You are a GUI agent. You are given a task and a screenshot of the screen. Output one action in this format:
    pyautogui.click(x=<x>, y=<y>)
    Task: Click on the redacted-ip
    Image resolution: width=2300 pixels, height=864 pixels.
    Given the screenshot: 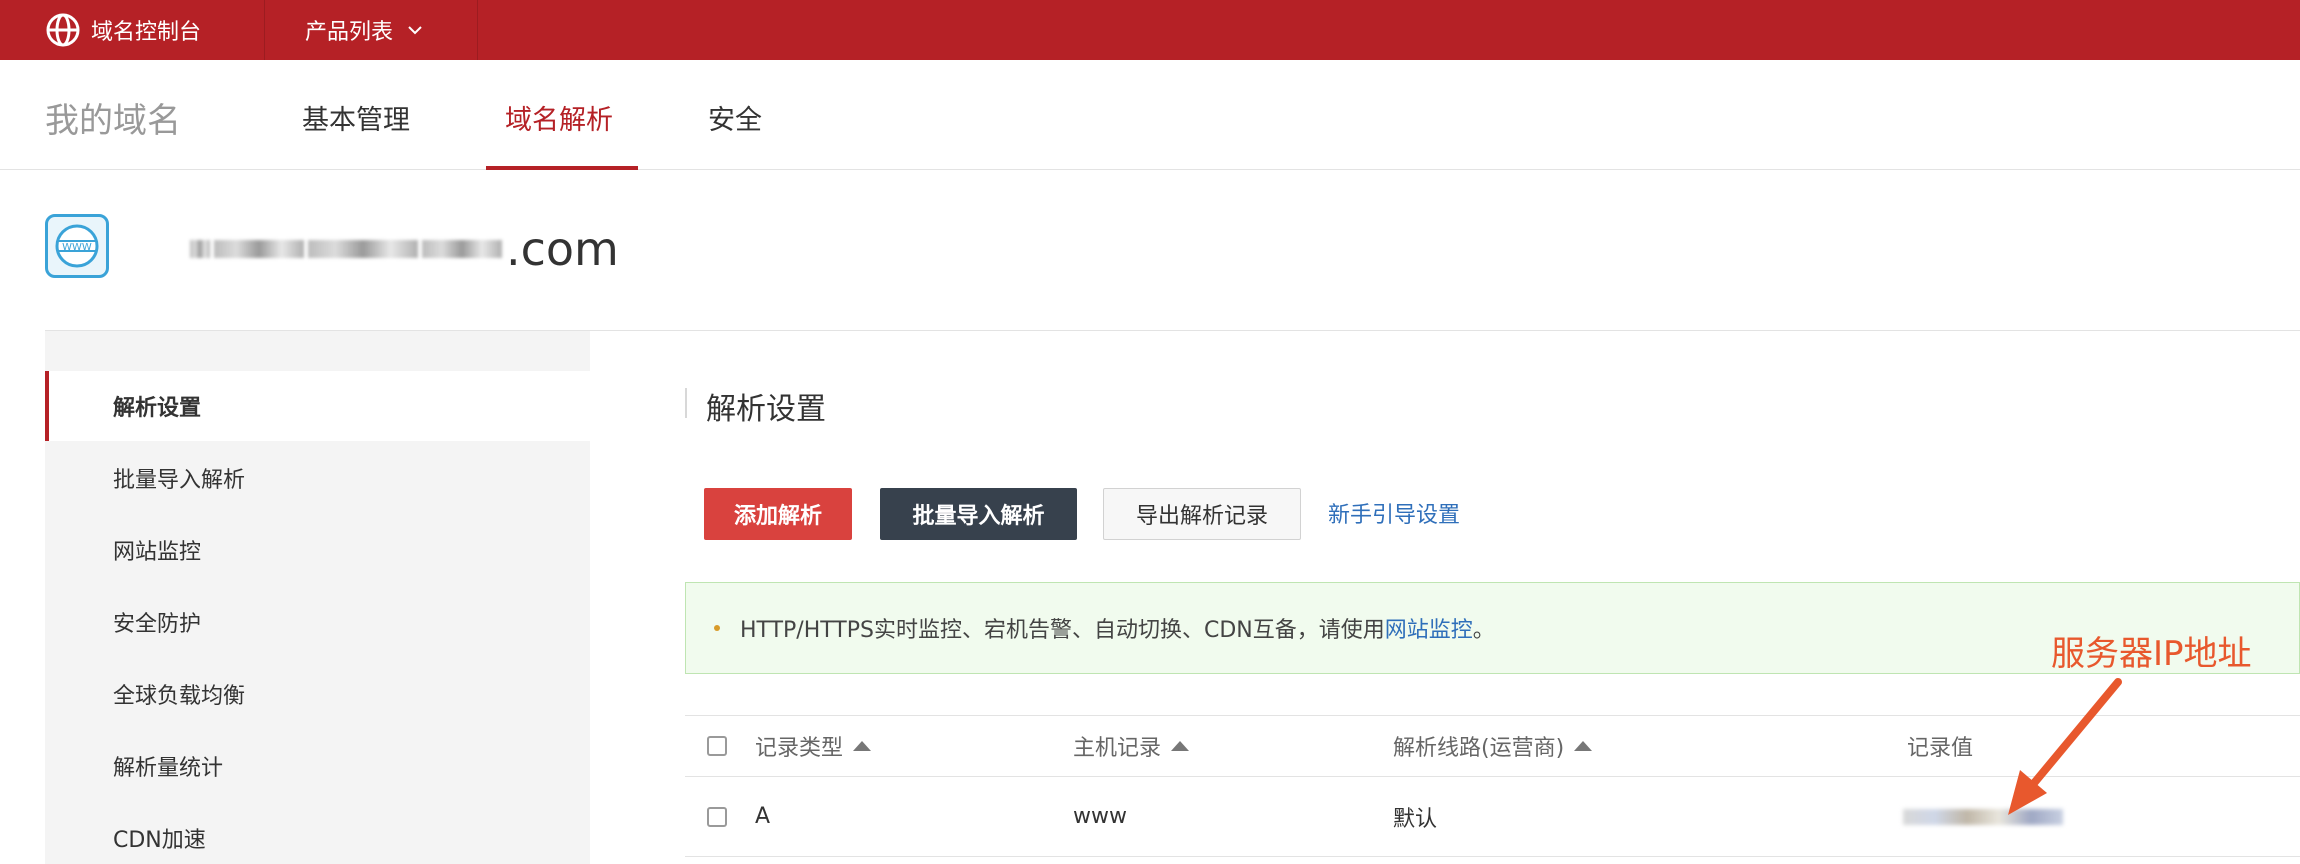 What is the action you would take?
    pyautogui.click(x=1983, y=816)
    